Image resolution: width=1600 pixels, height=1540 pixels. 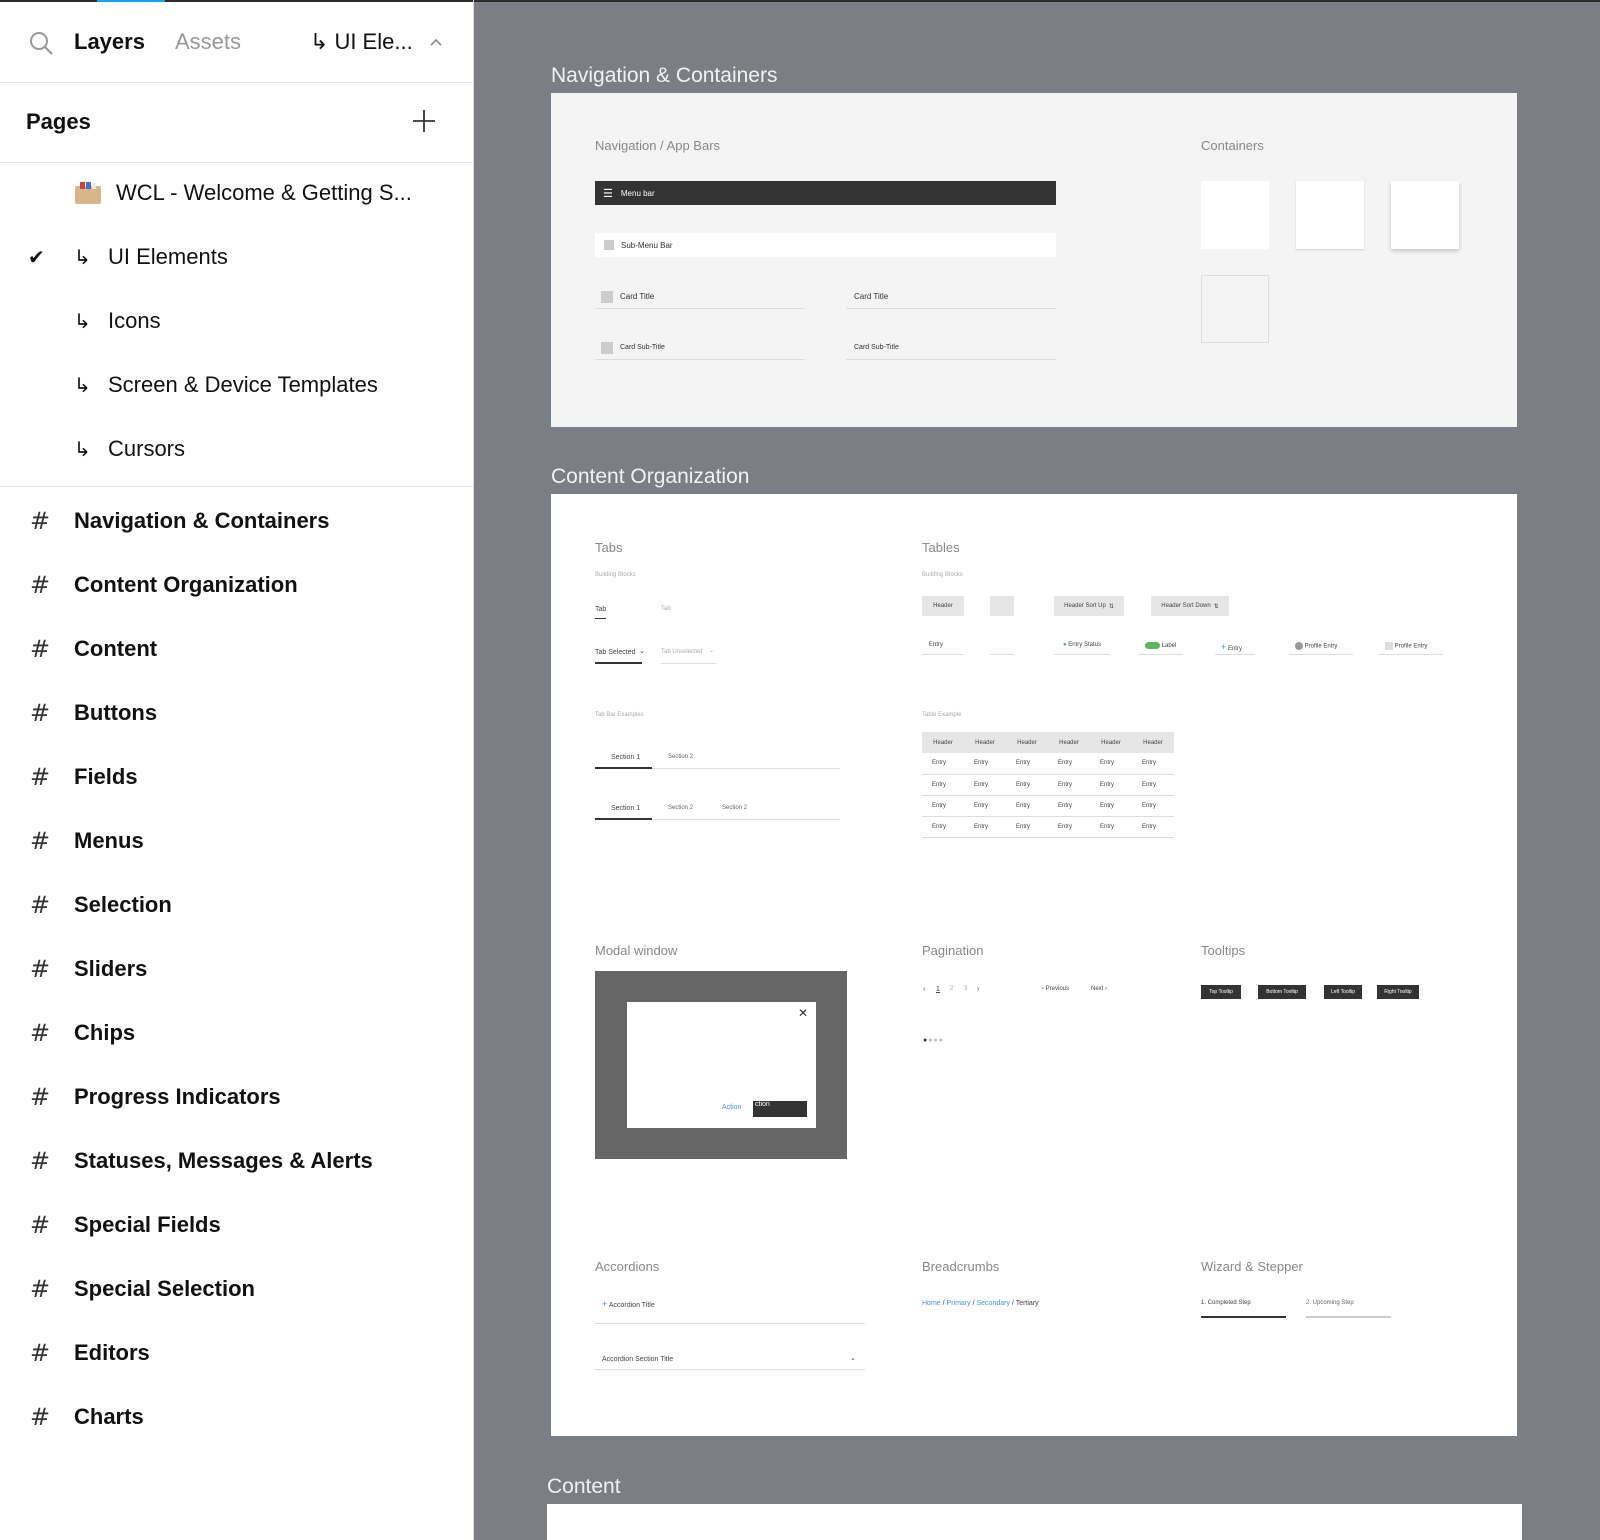 What do you see at coordinates (208, 42) in the screenshot?
I see `tab-assets: Assets` at bounding box center [208, 42].